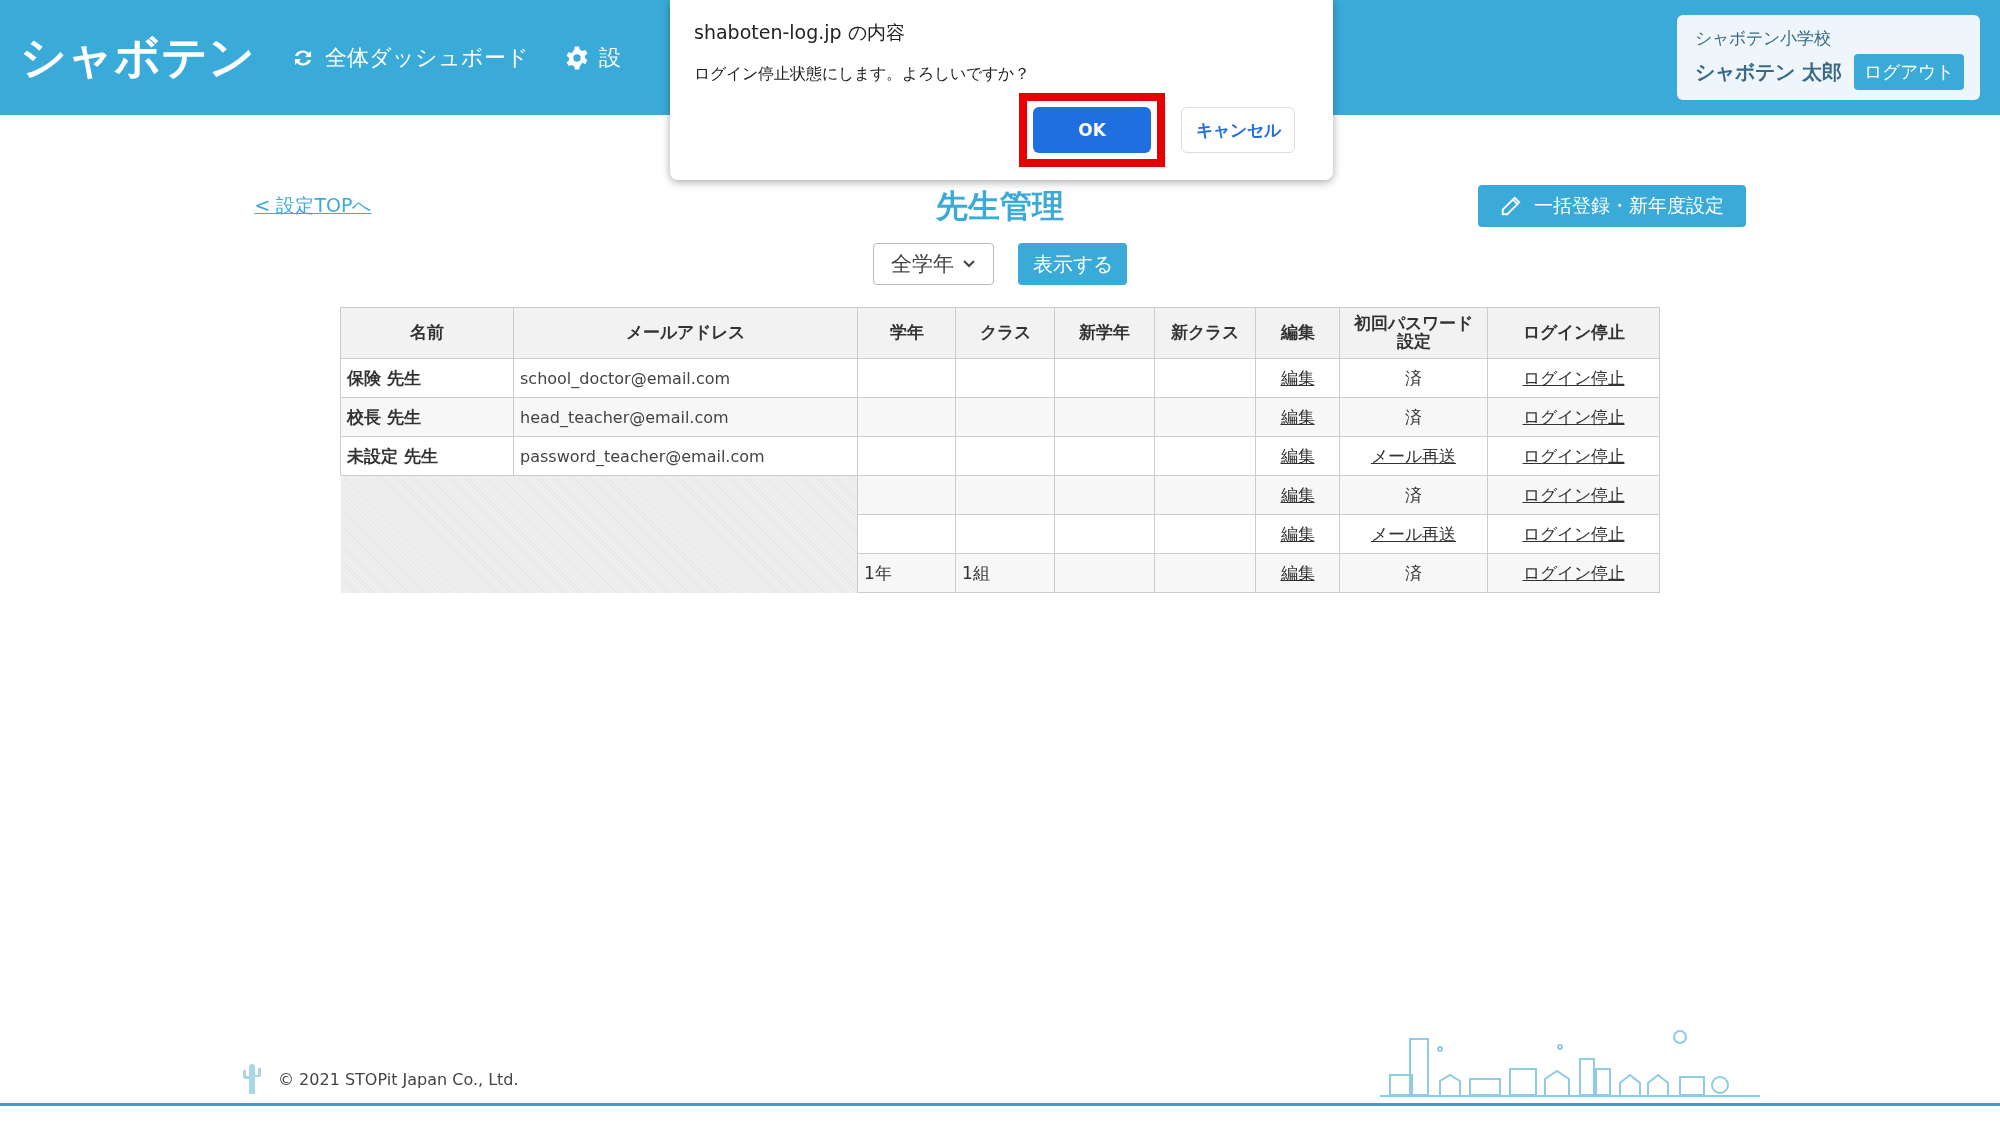 The height and width of the screenshot is (1125, 2000). I want to click on column-header: ログイン停止, so click(1573, 333).